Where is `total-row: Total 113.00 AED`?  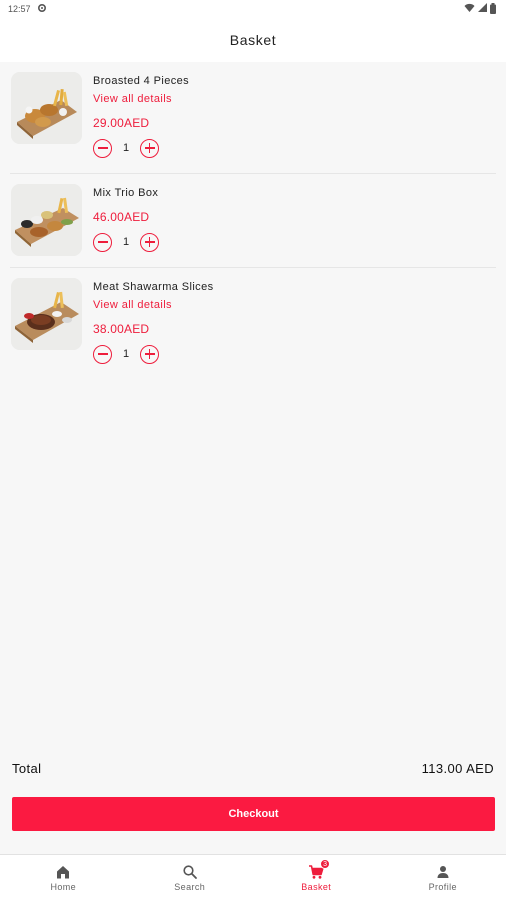
total-row: Total 113.00 AED is located at coordinates (253, 768).